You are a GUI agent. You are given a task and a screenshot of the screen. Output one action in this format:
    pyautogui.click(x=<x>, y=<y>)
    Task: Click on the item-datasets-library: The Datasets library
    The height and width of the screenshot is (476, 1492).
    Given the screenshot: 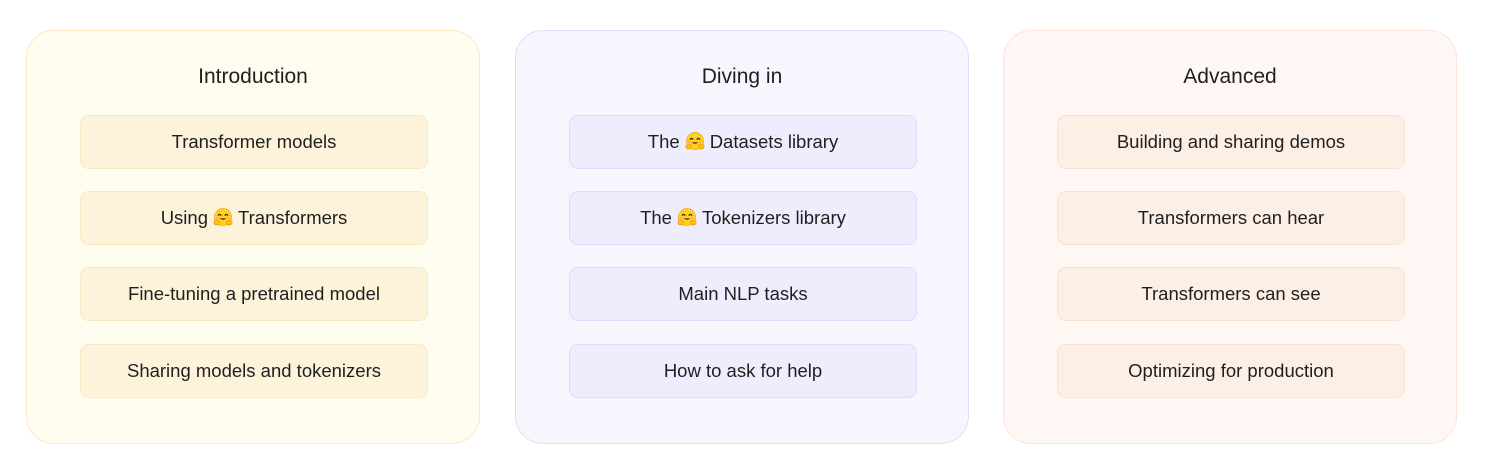 What is the action you would take?
    pyautogui.click(x=743, y=142)
    